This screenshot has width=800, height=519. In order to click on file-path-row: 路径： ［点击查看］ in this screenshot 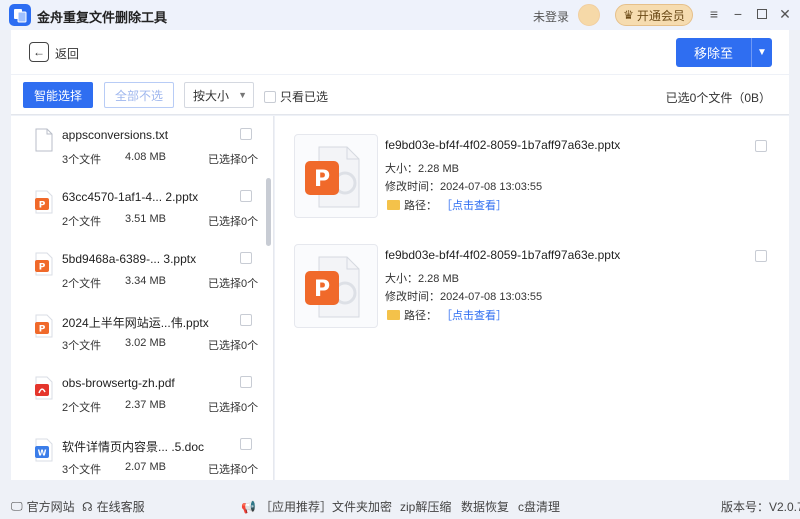, I will do `click(447, 205)`.